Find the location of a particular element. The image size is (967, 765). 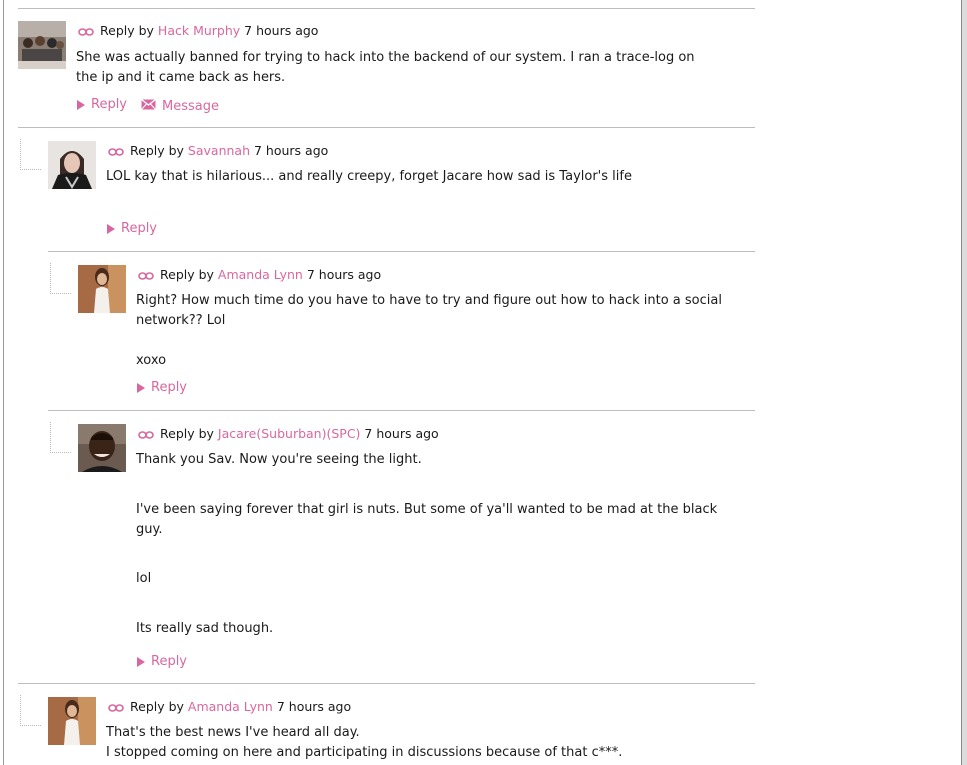

comment-text: xoxo is located at coordinates (151, 360).